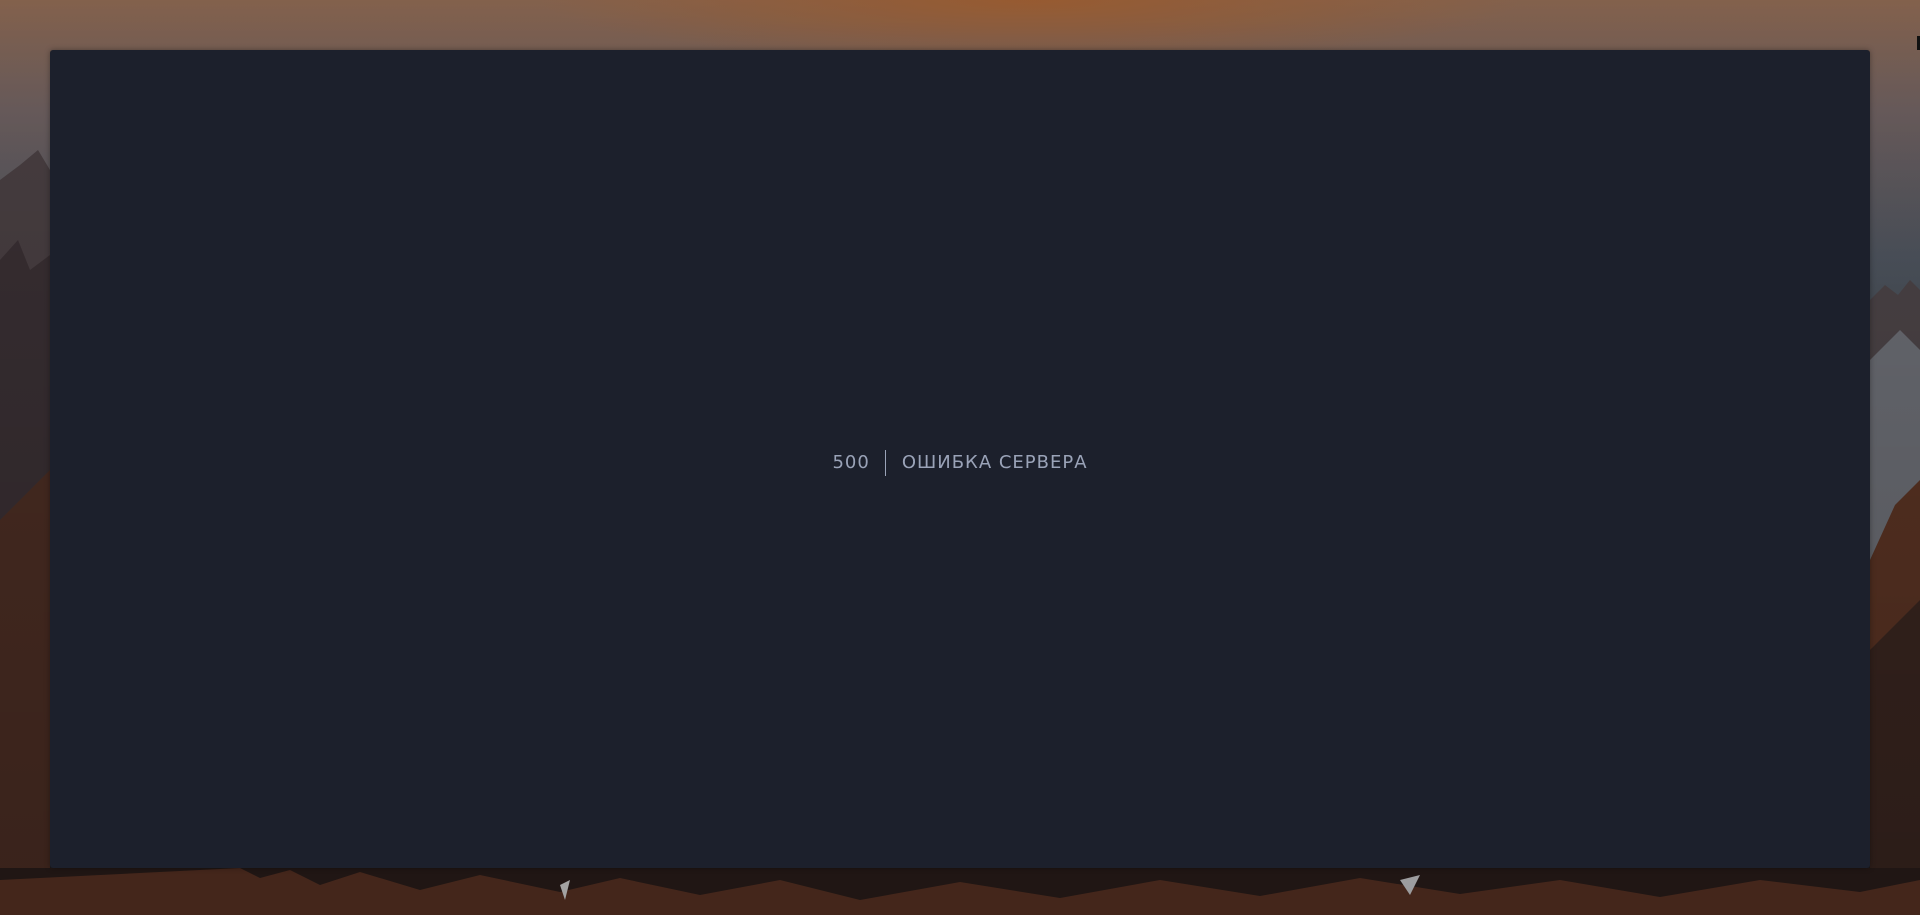 The height and width of the screenshot is (915, 1920). Describe the element at coordinates (994, 462) in the screenshot. I see `error-text: ОШИБКА СЕРВЕРА` at that location.